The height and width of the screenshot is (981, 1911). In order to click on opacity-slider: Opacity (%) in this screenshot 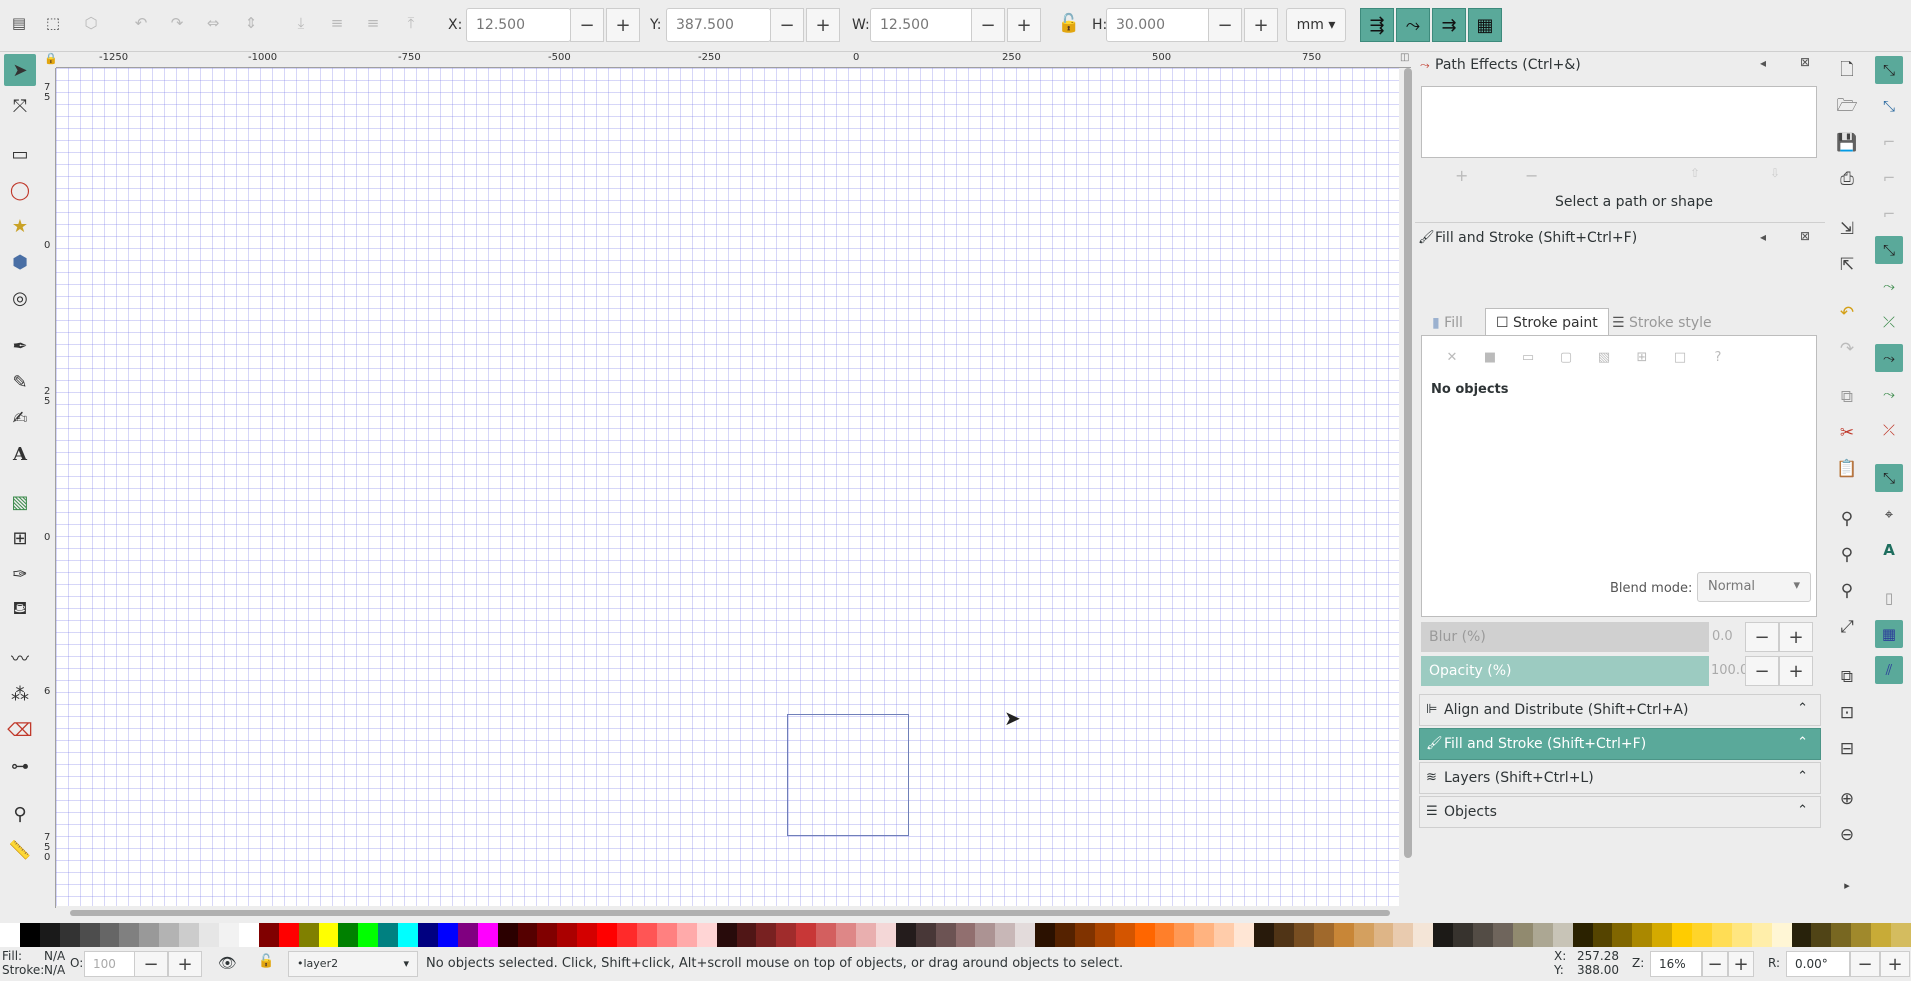, I will do `click(1565, 671)`.